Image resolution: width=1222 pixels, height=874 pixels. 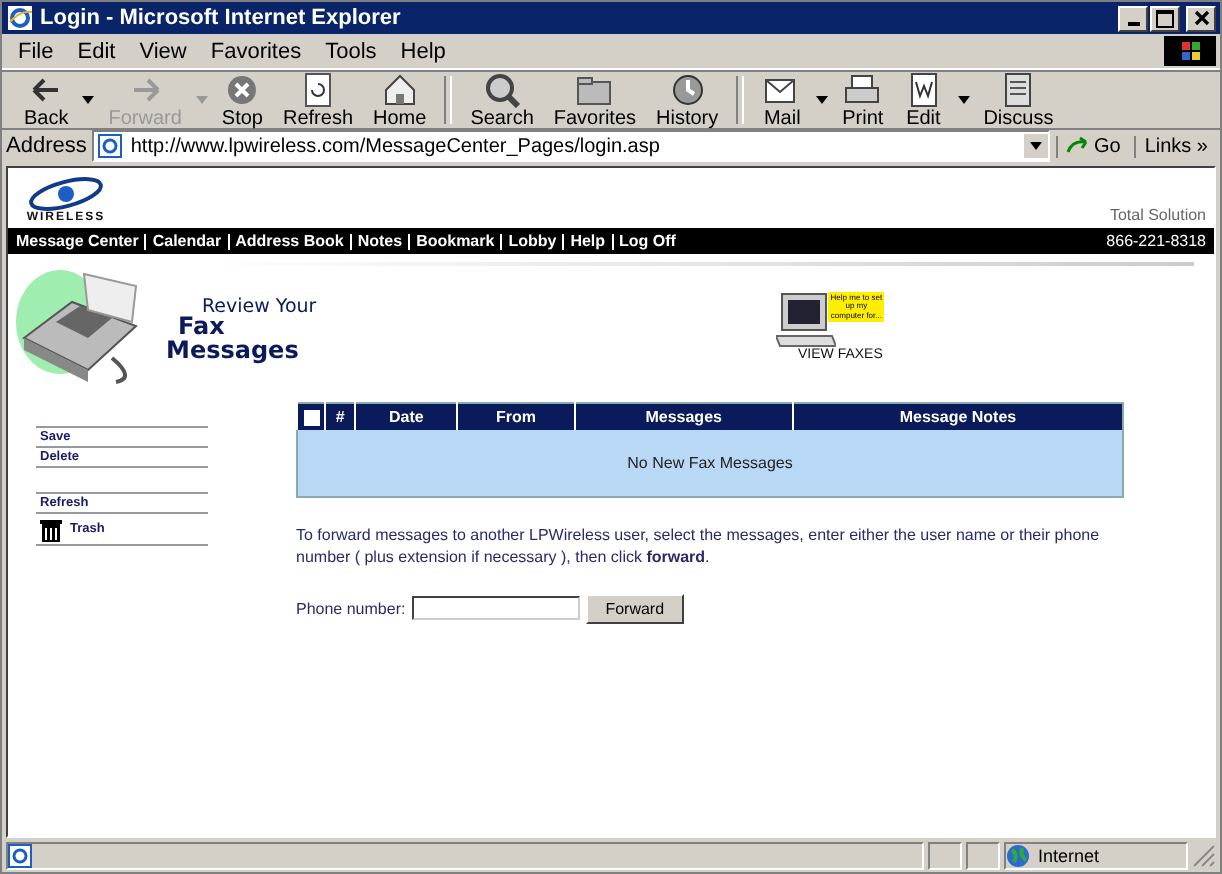 I want to click on toolbar-button: Favorites, so click(x=595, y=100).